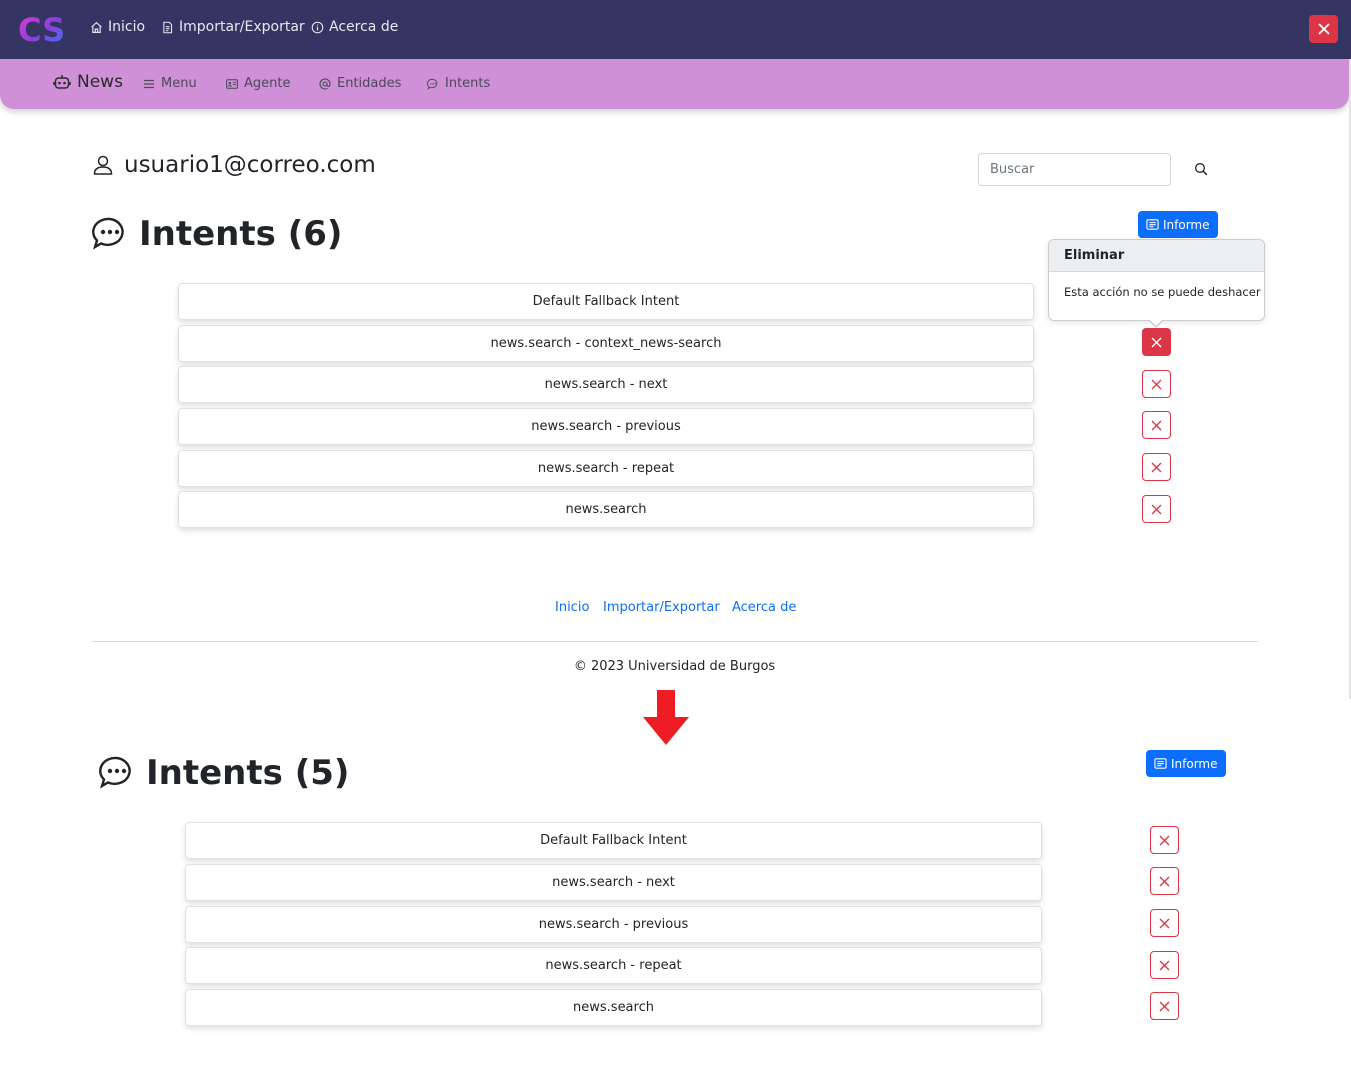 This screenshot has height=1068, width=1351. What do you see at coordinates (764, 607) in the screenshot?
I see `footer-link-acerca-de: Acerca de` at bounding box center [764, 607].